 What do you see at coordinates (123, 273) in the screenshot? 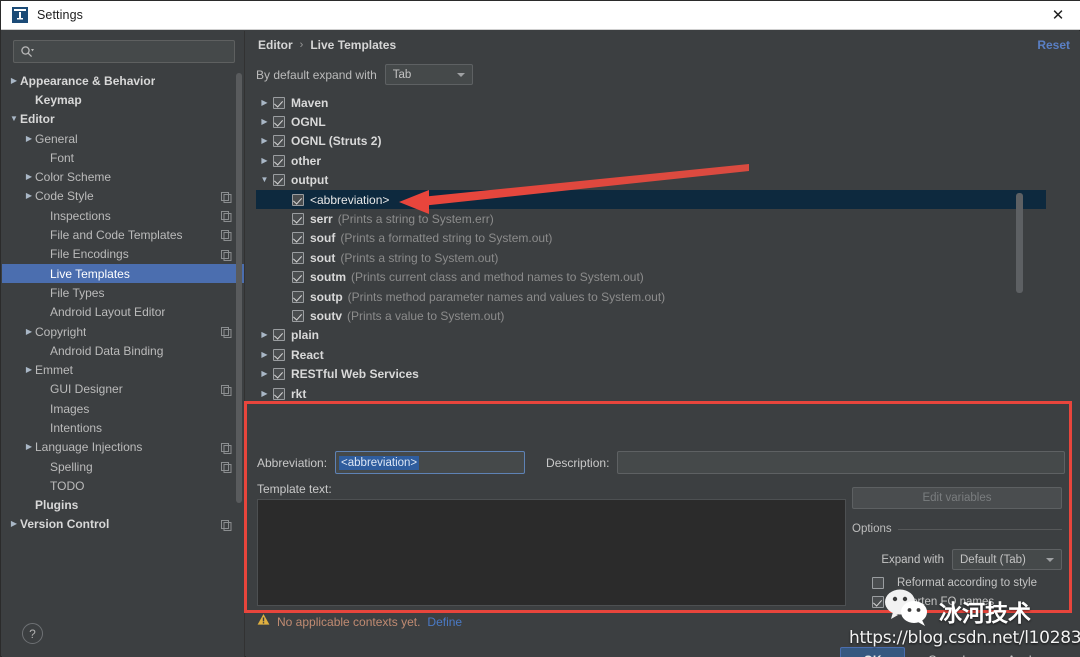
I see `sidebar-item-live-templates: Live Templates` at bounding box center [123, 273].